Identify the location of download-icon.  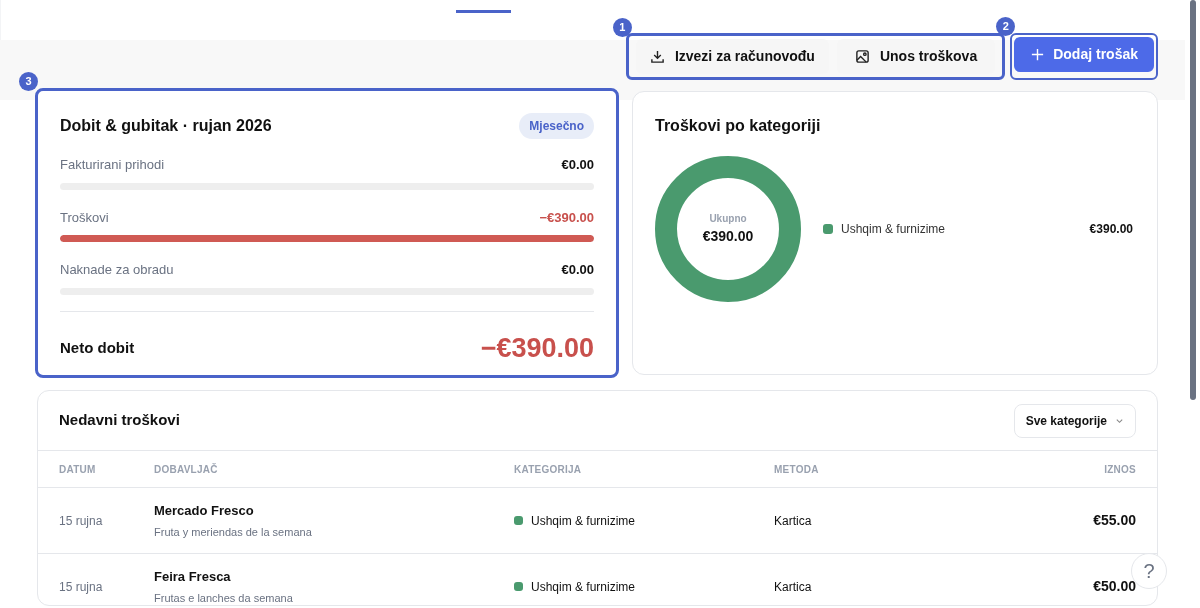
(657, 56).